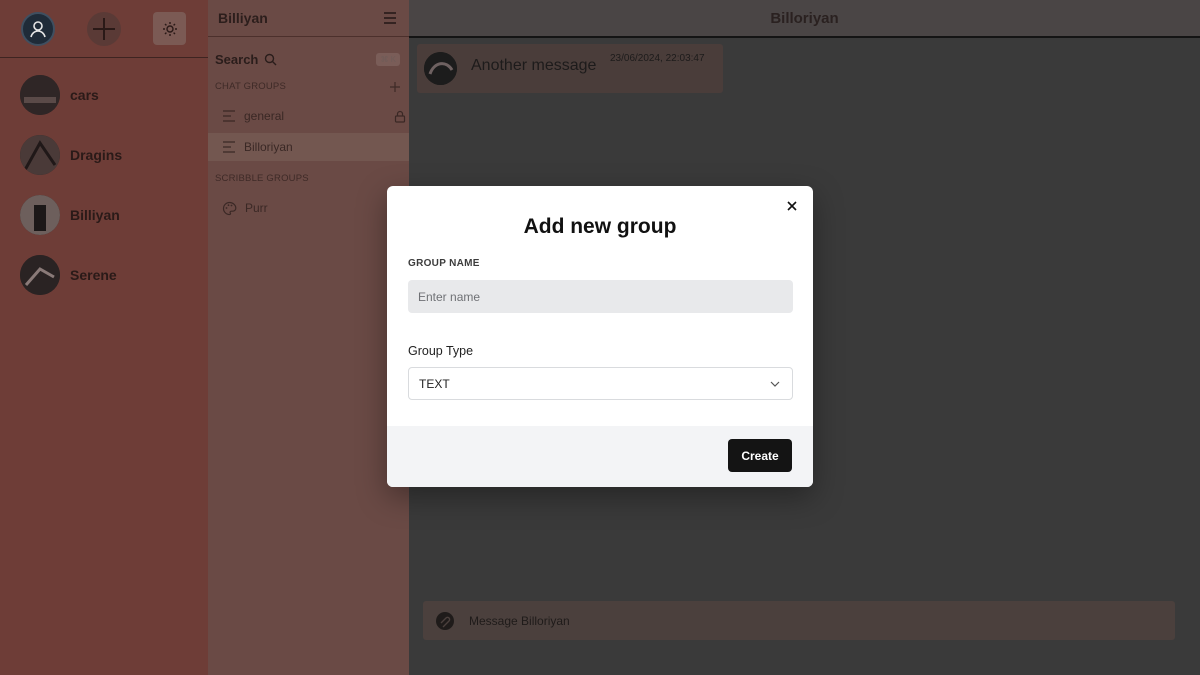 This screenshot has height=675, width=1200. I want to click on group-type-label: Group Type, so click(441, 351).